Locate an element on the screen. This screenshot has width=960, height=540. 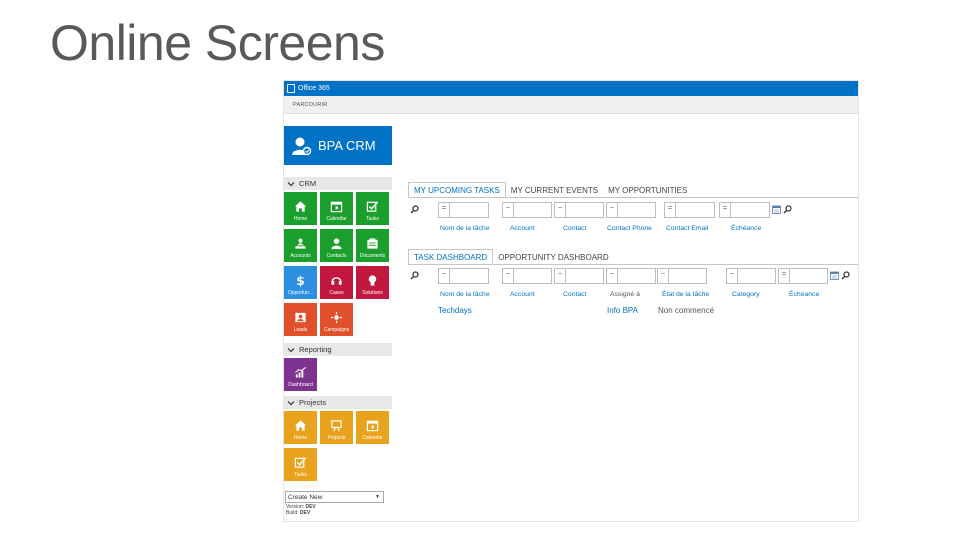
tile-projects-tasks: Tasks is located at coordinates (300, 464).